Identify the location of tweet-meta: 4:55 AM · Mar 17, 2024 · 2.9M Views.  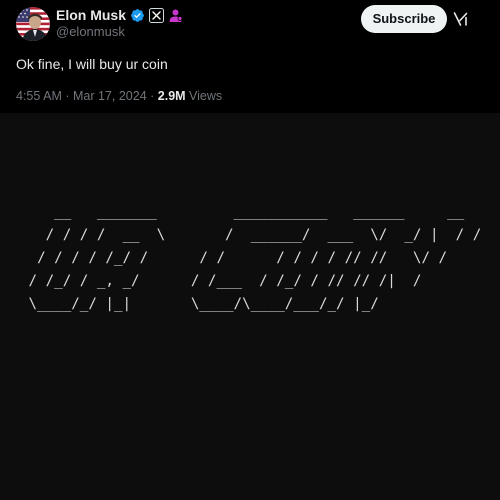
(119, 96).